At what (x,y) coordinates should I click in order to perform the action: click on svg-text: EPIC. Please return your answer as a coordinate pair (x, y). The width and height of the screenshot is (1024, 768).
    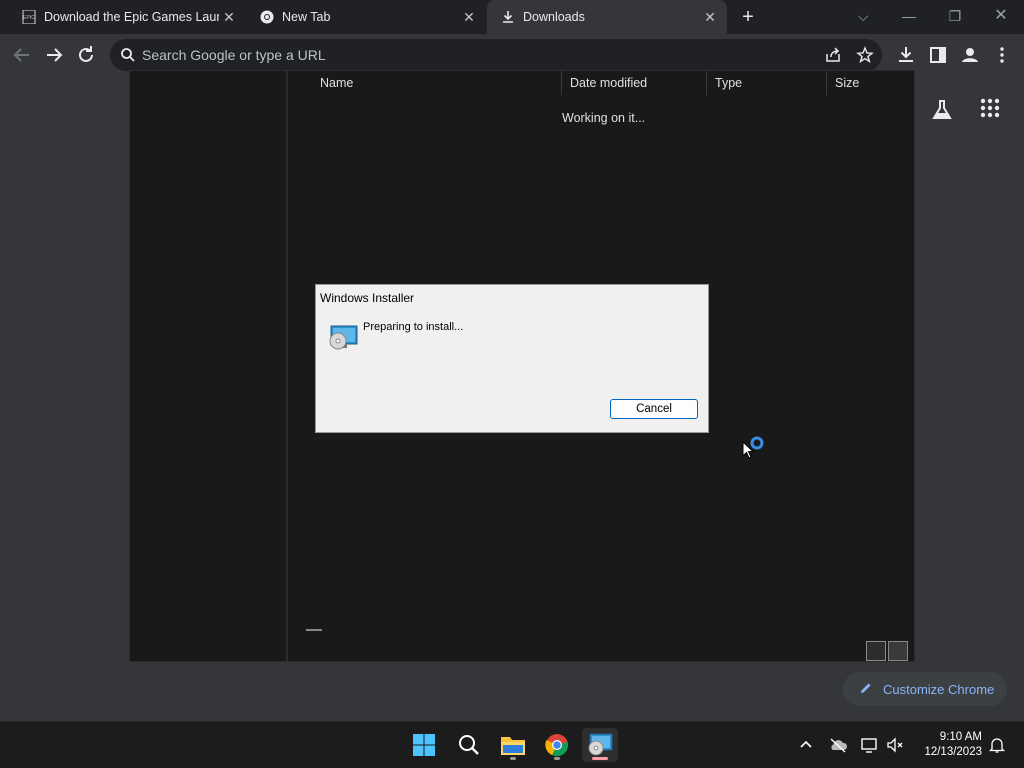
    Looking at the image, I should click on (29, 18).